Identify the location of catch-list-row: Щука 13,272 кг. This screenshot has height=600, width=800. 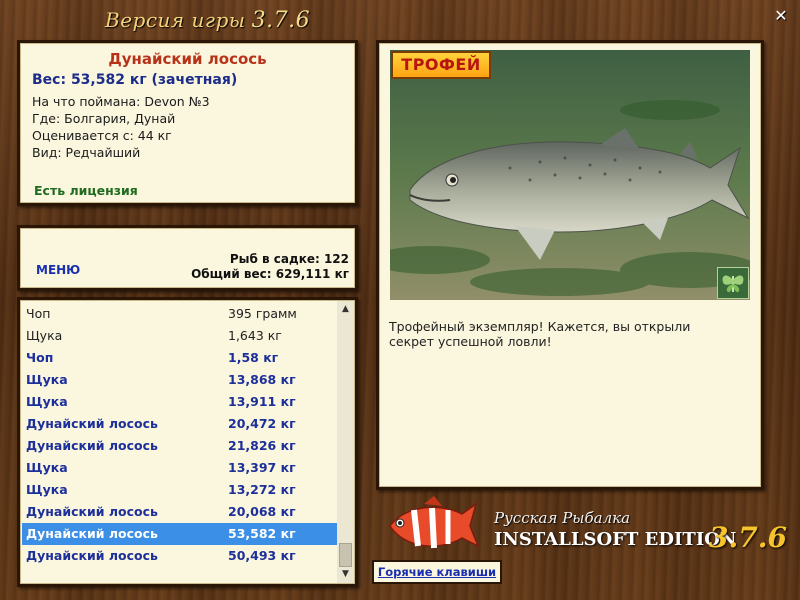
(181, 490).